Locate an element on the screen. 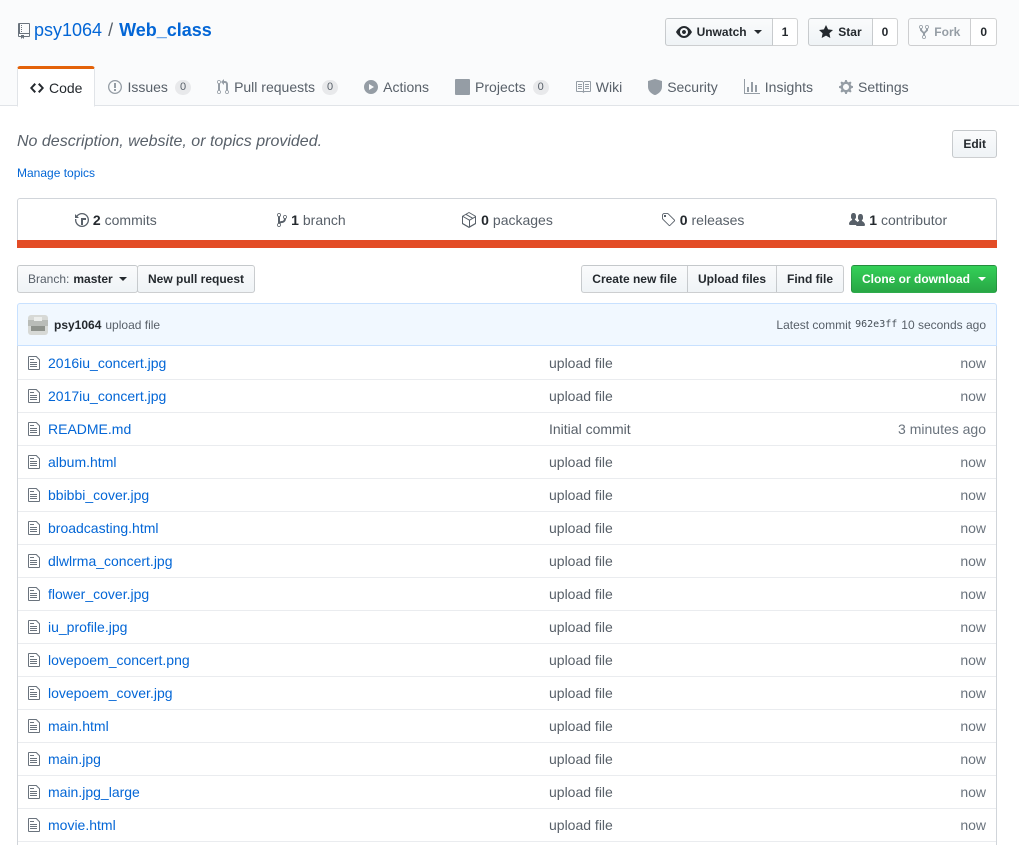 The height and width of the screenshot is (845, 1019). file-name-link: main.jpg_large is located at coordinates (298, 792).